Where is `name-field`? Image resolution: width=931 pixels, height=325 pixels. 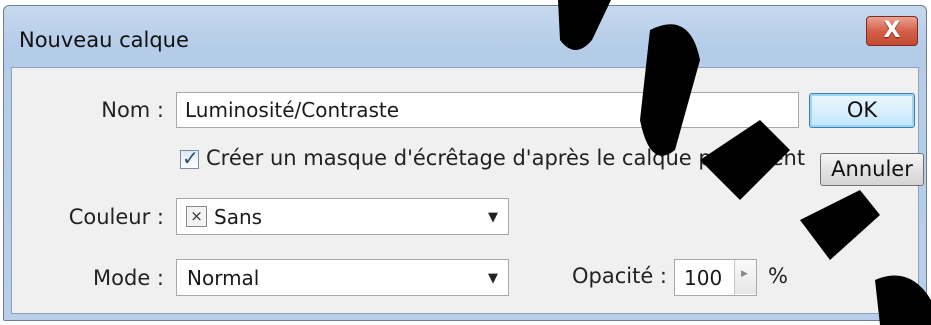 name-field is located at coordinates (487, 110).